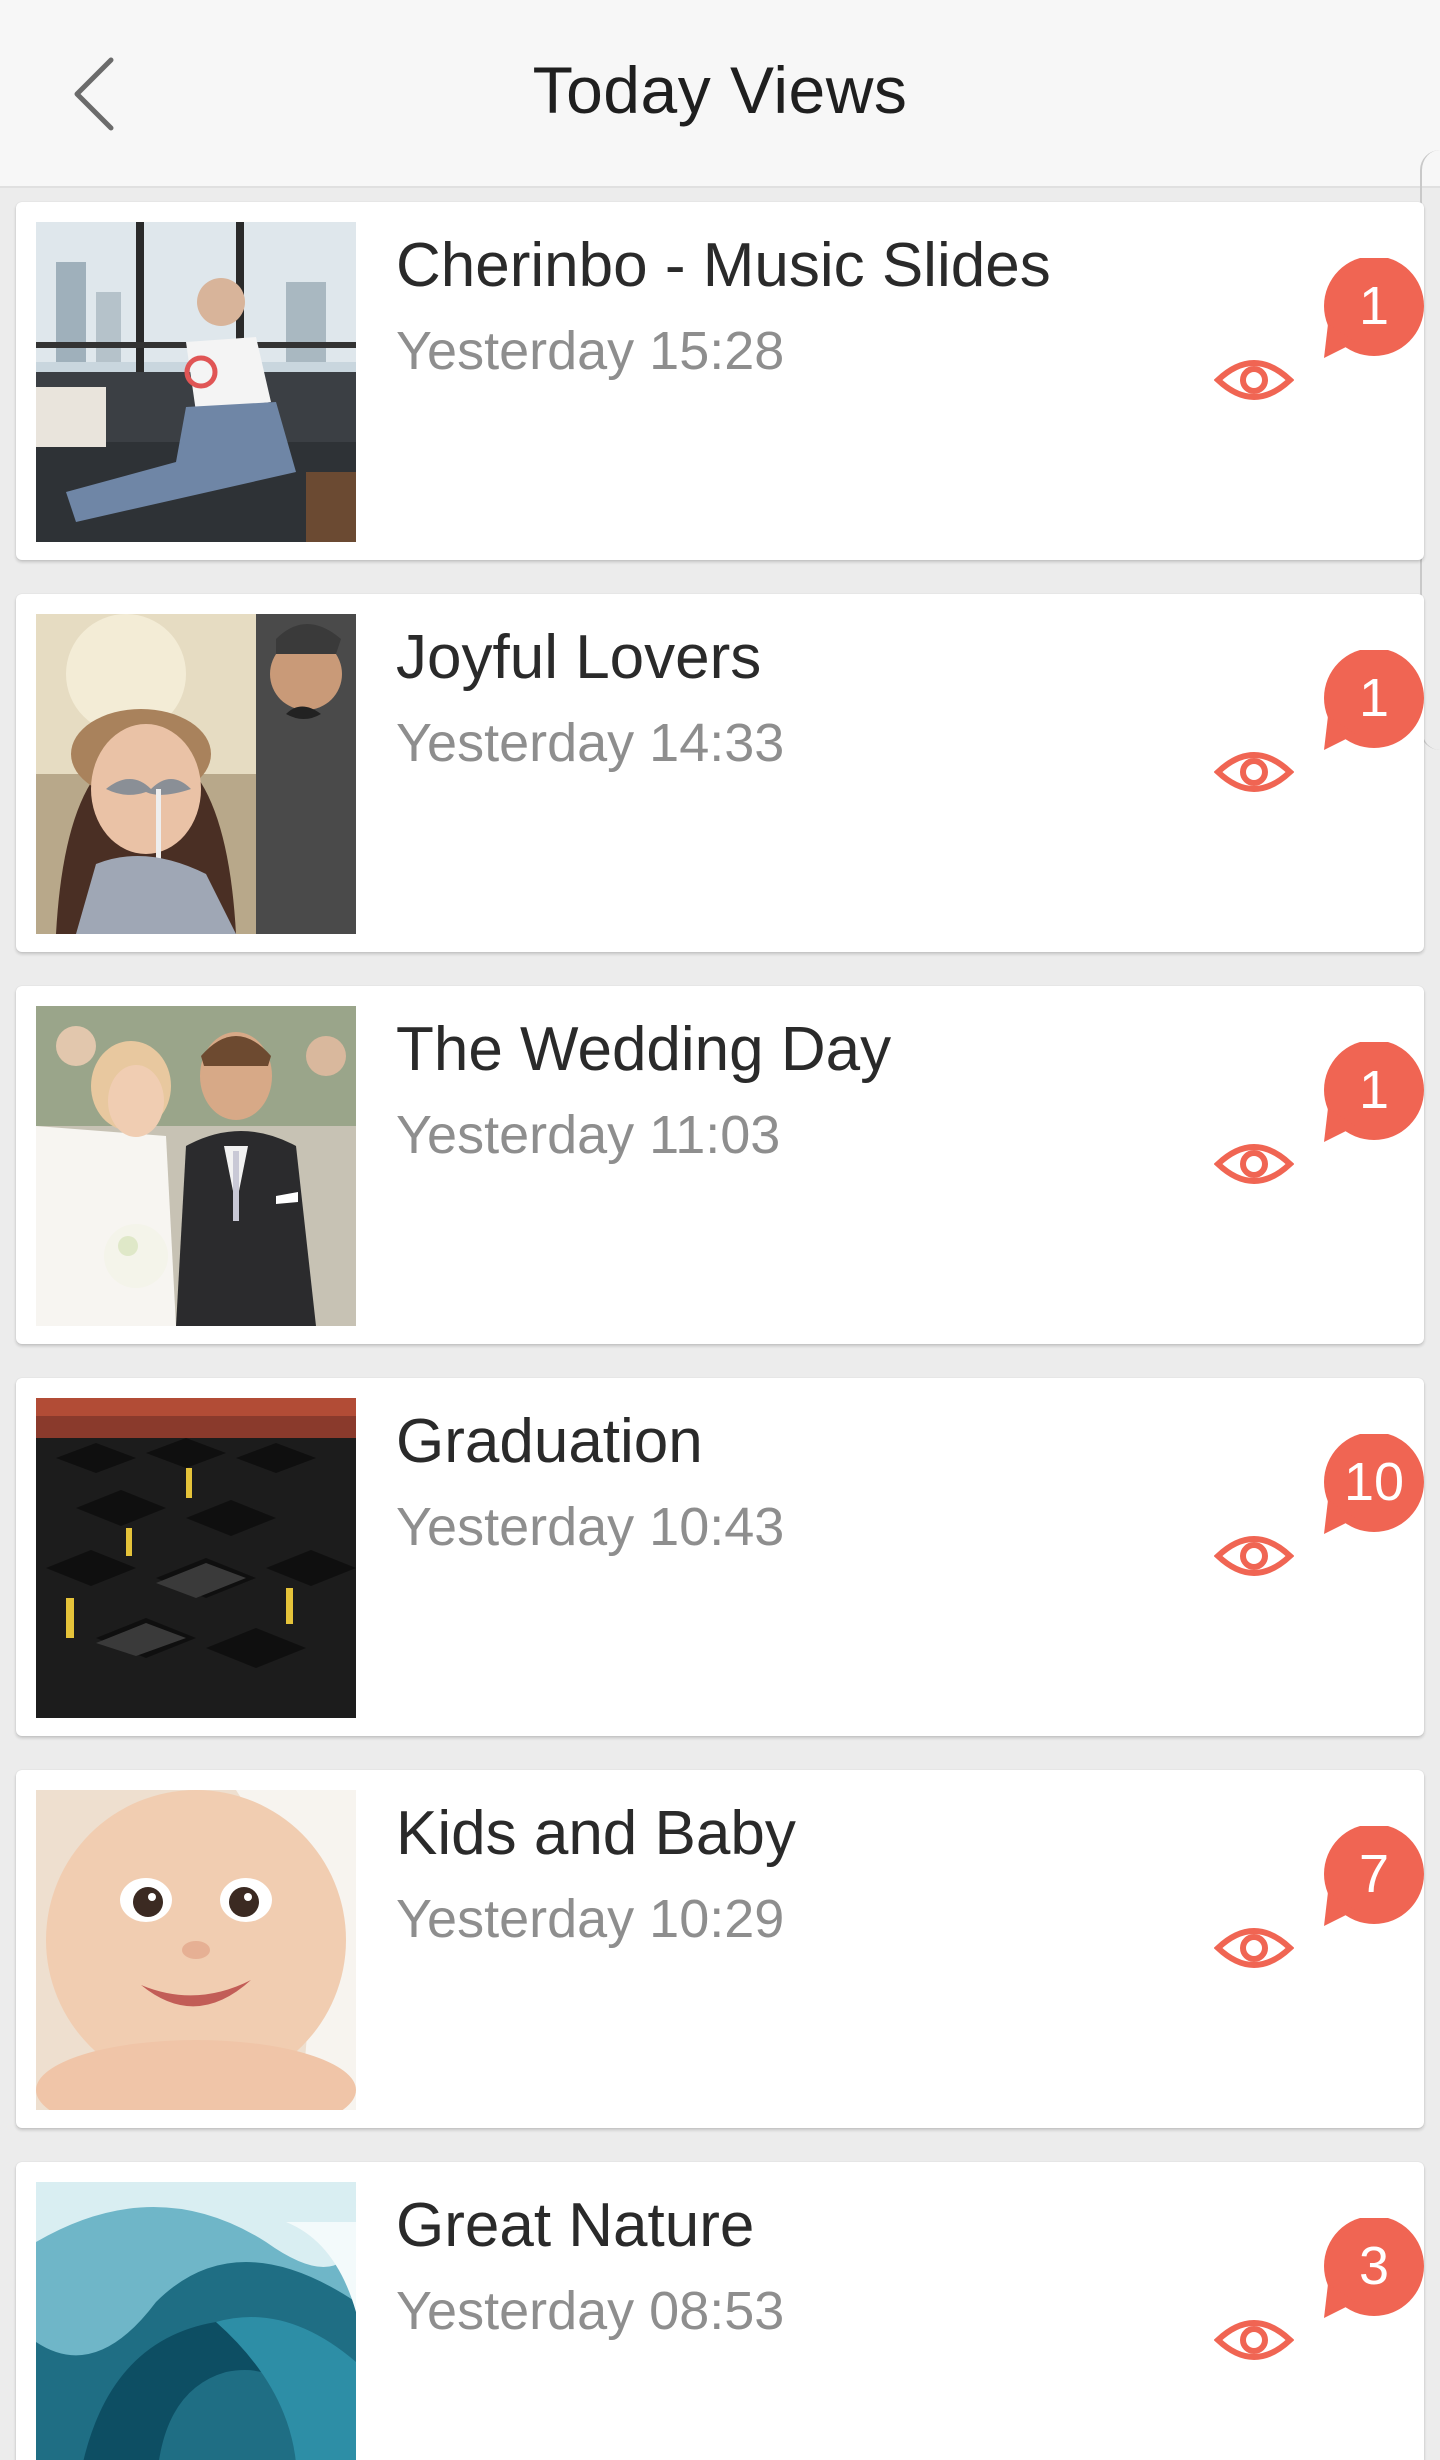 The height and width of the screenshot is (2460, 1440). What do you see at coordinates (590, 2311) in the screenshot?
I see `item-timestamp: Yesterday 08:53` at bounding box center [590, 2311].